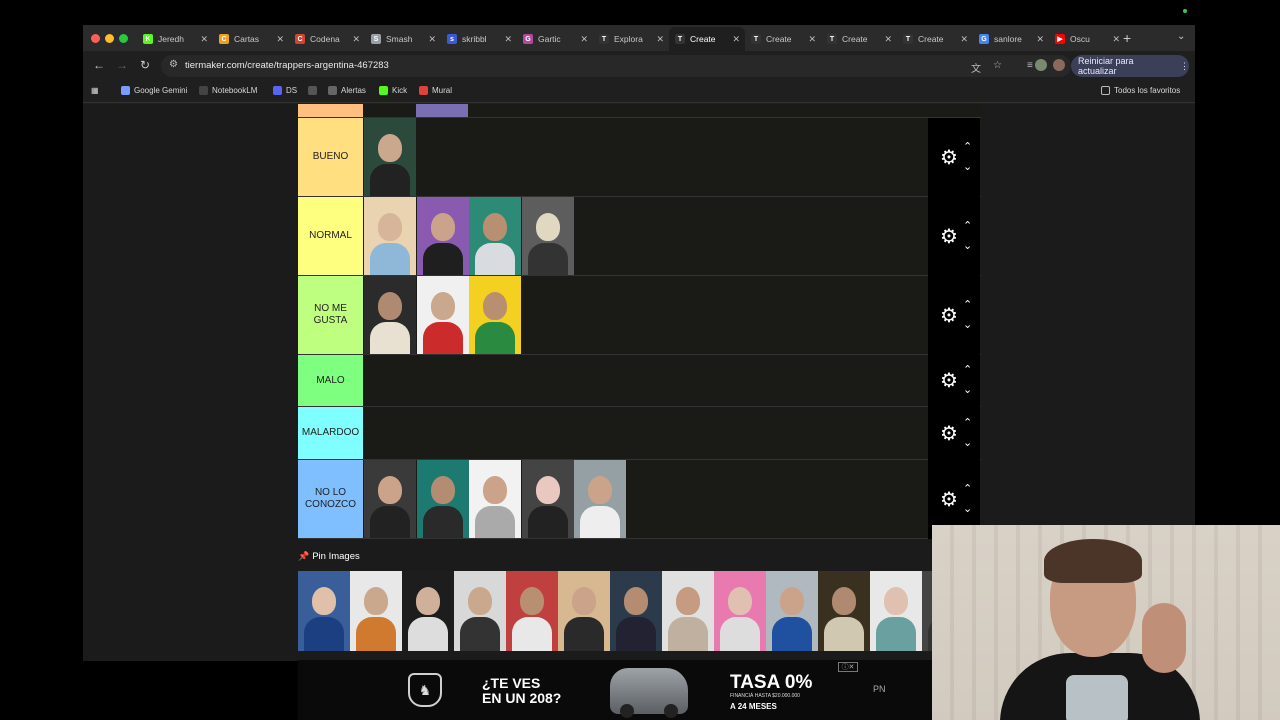  Describe the element at coordinates (555, 39) in the screenshot. I see `browser-tab: G Gartic ✕` at that location.